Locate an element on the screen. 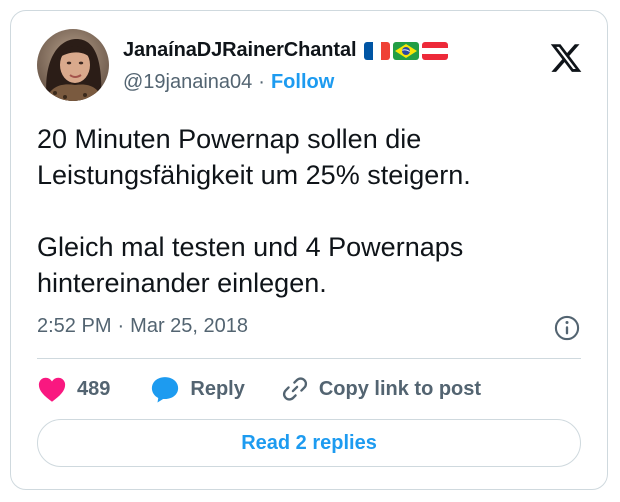  post-timestamp: 2:52 PM · Mar 25, 2018 is located at coordinates (142, 326).